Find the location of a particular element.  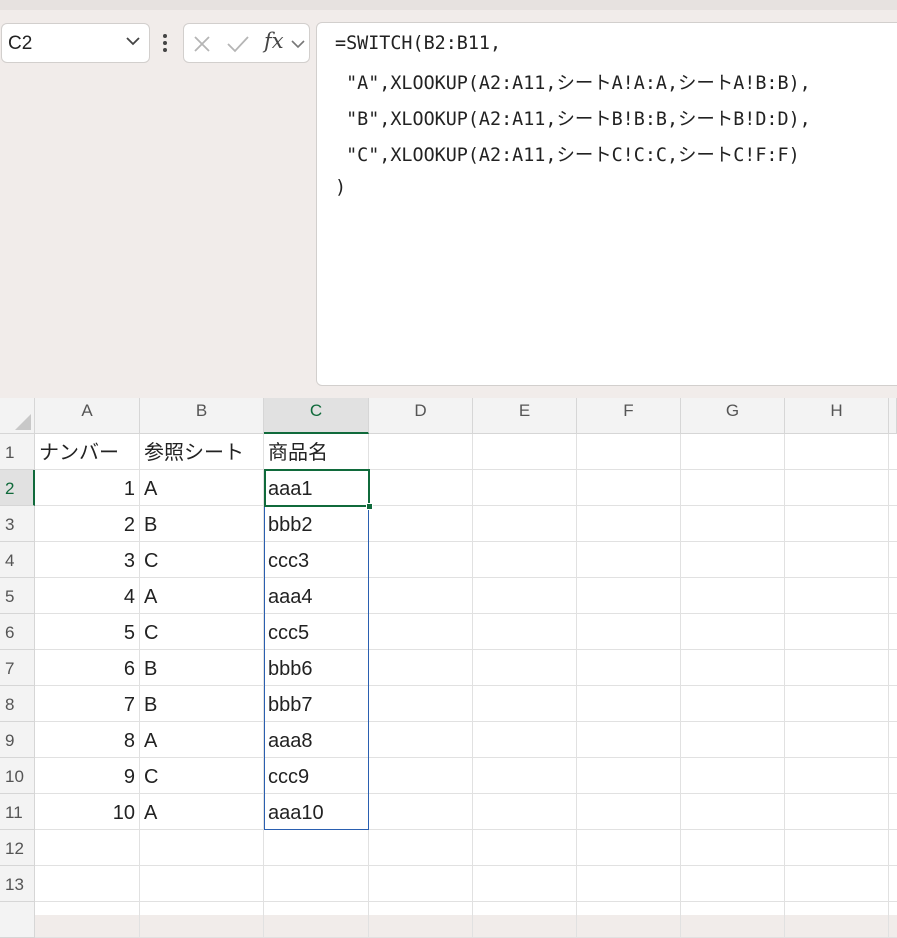

row-header-2: 2 is located at coordinates (17, 488).